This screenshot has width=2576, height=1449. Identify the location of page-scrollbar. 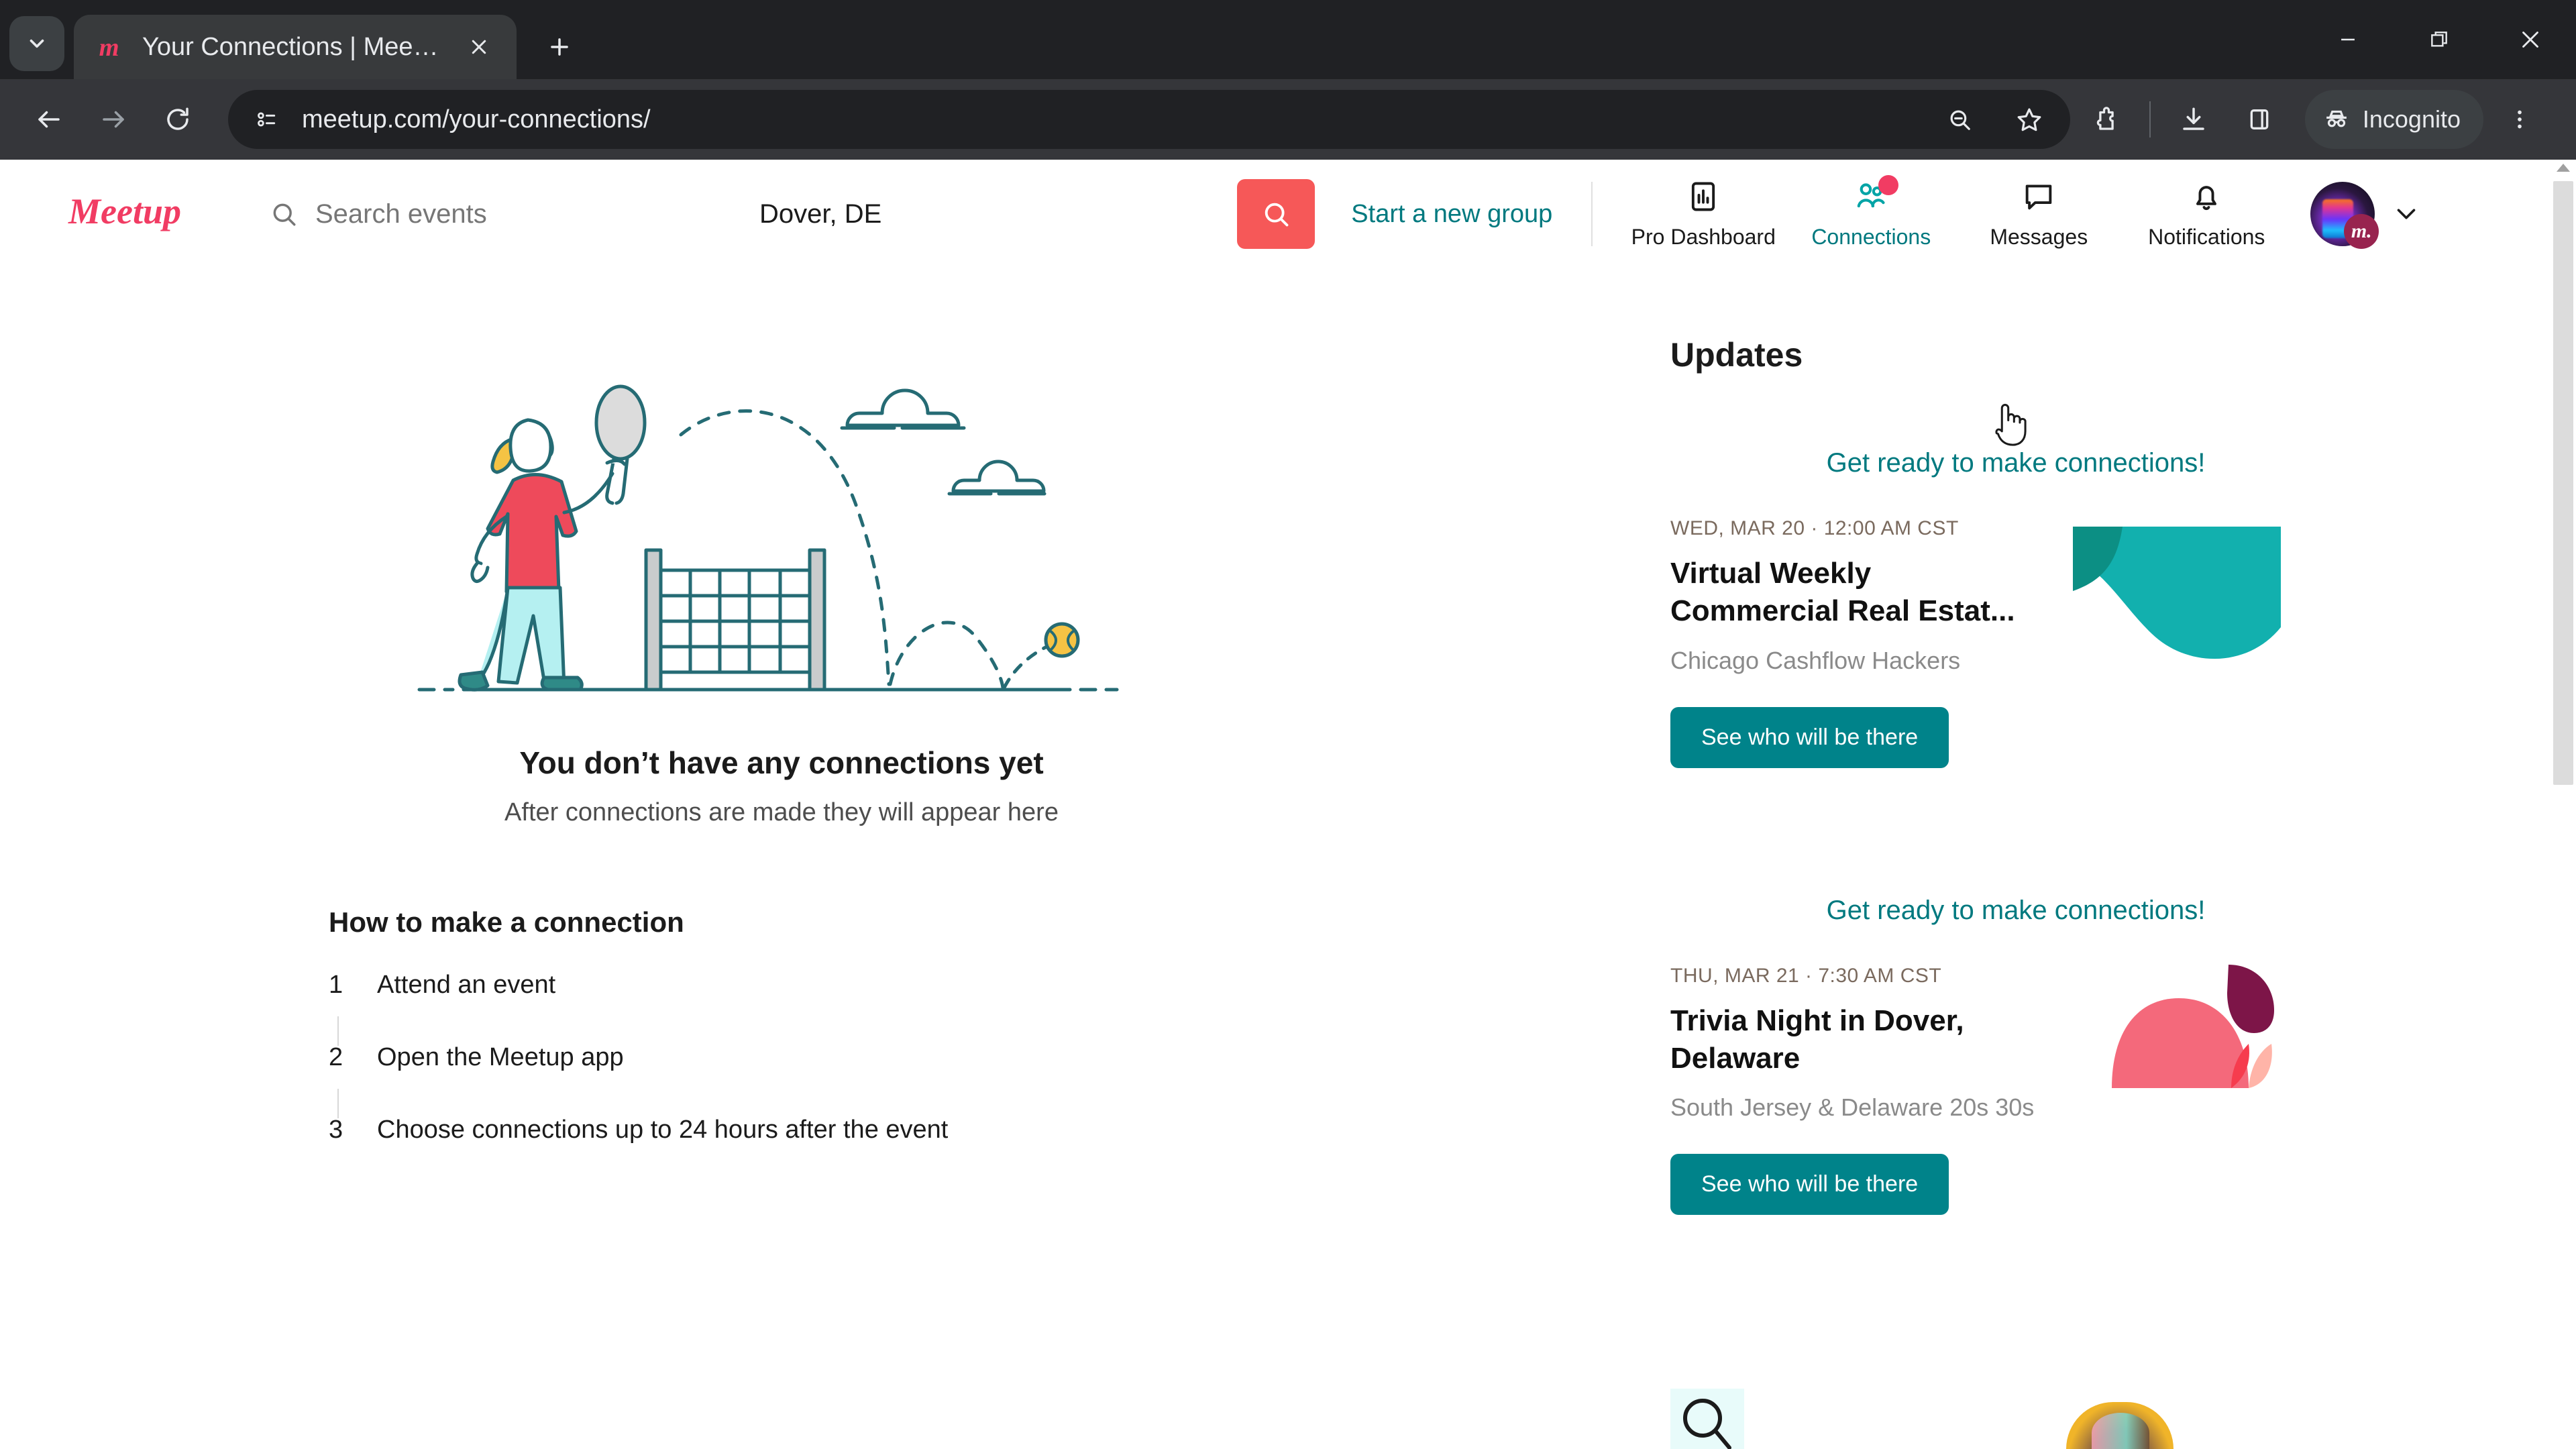
(2563, 804).